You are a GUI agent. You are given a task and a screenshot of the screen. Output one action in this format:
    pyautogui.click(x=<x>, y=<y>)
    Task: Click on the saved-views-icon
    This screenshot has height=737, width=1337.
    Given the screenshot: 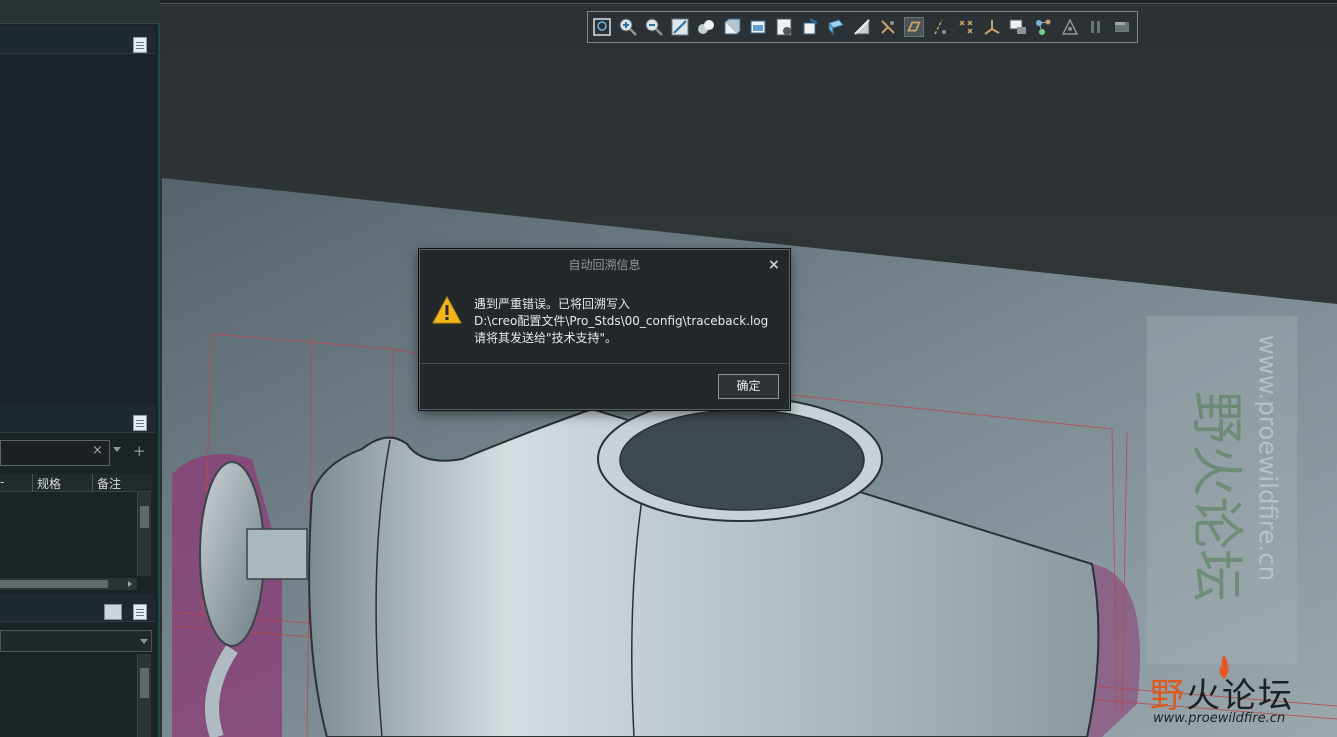 What is the action you would take?
    pyautogui.click(x=706, y=27)
    